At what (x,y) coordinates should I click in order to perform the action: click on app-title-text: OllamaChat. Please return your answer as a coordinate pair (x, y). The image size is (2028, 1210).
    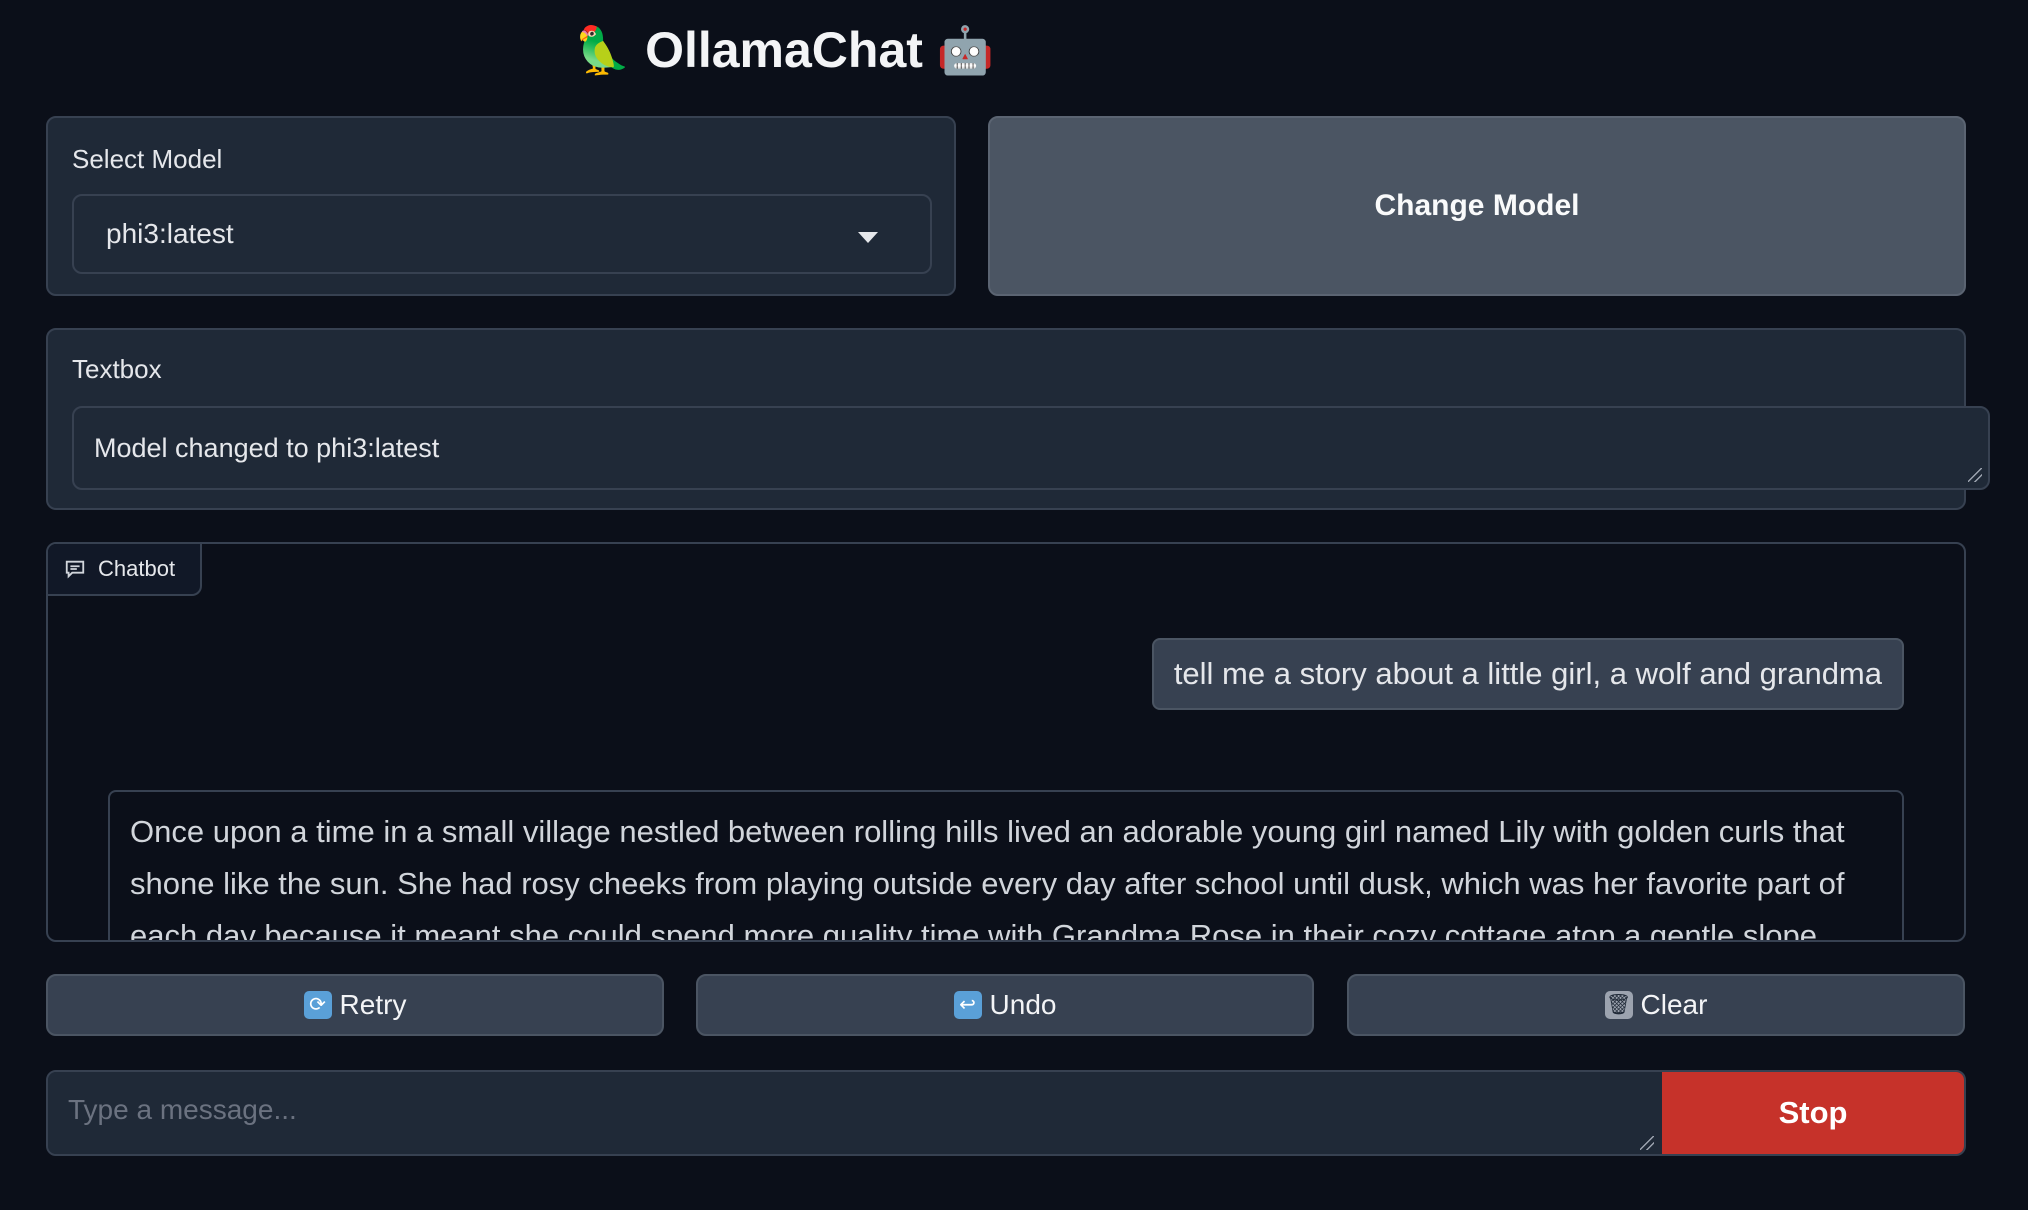
    Looking at the image, I should click on (784, 50).